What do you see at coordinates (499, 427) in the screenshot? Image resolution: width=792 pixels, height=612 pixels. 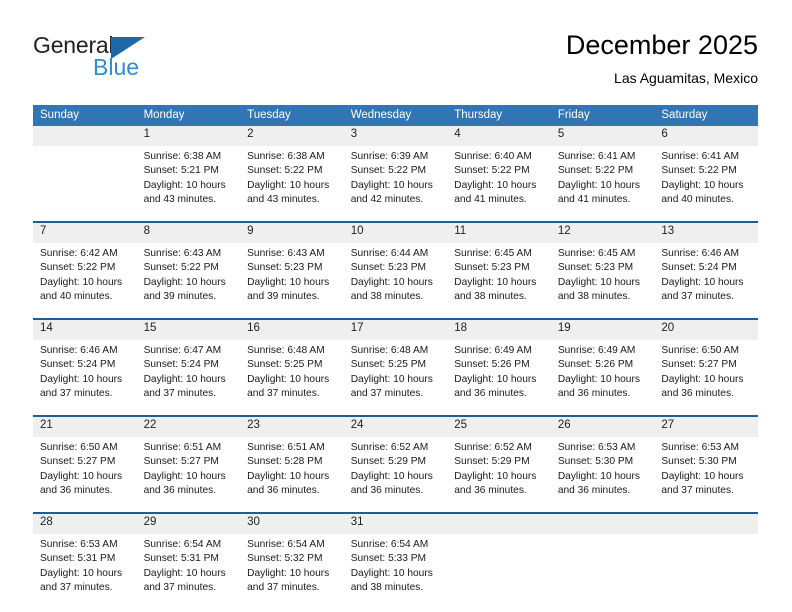 I see `day-number-cell: 25` at bounding box center [499, 427].